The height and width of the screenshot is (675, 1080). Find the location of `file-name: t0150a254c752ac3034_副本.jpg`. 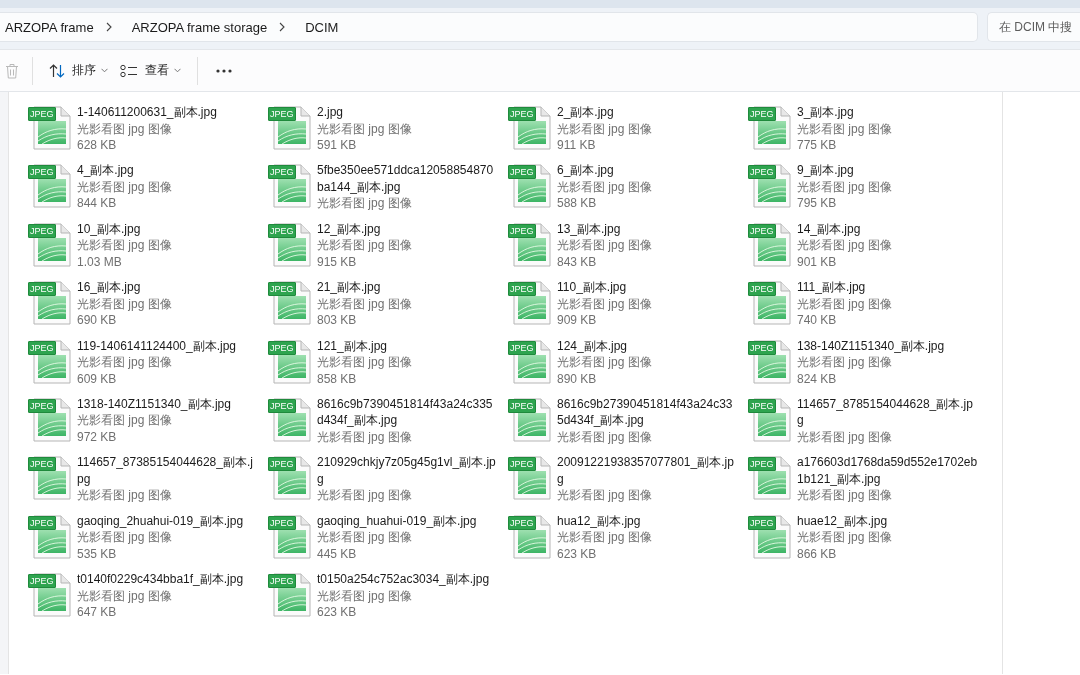

file-name: t0150a254c752ac3034_副本.jpg is located at coordinates (404, 579).